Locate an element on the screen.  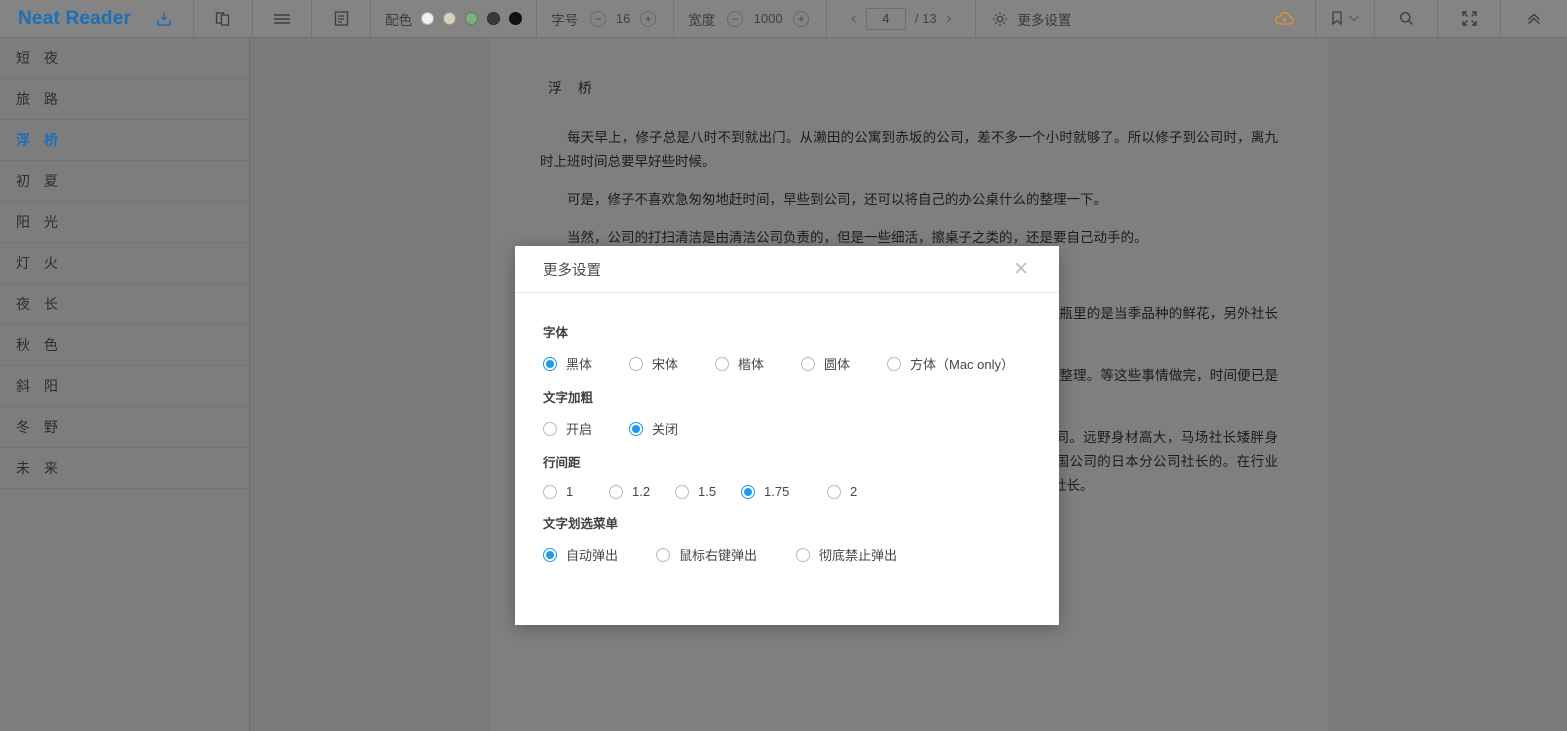
radio-label: 关闭 is located at coordinates (665, 429).